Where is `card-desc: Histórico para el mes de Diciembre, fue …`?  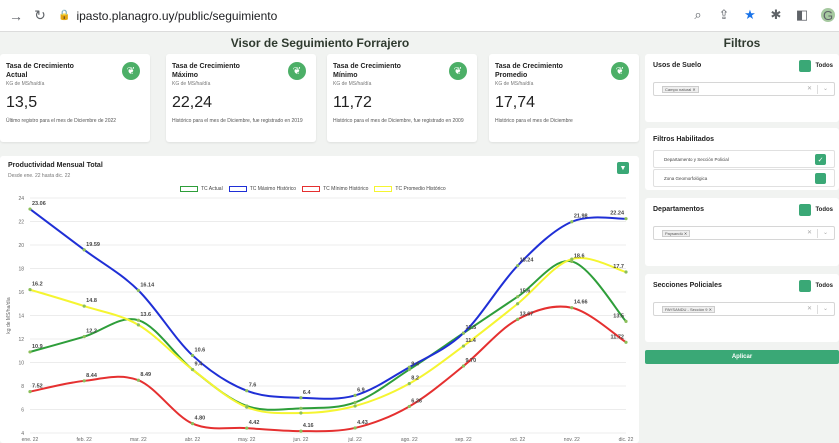 card-desc: Histórico para el mes de Diciembre, fue … is located at coordinates (237, 121).